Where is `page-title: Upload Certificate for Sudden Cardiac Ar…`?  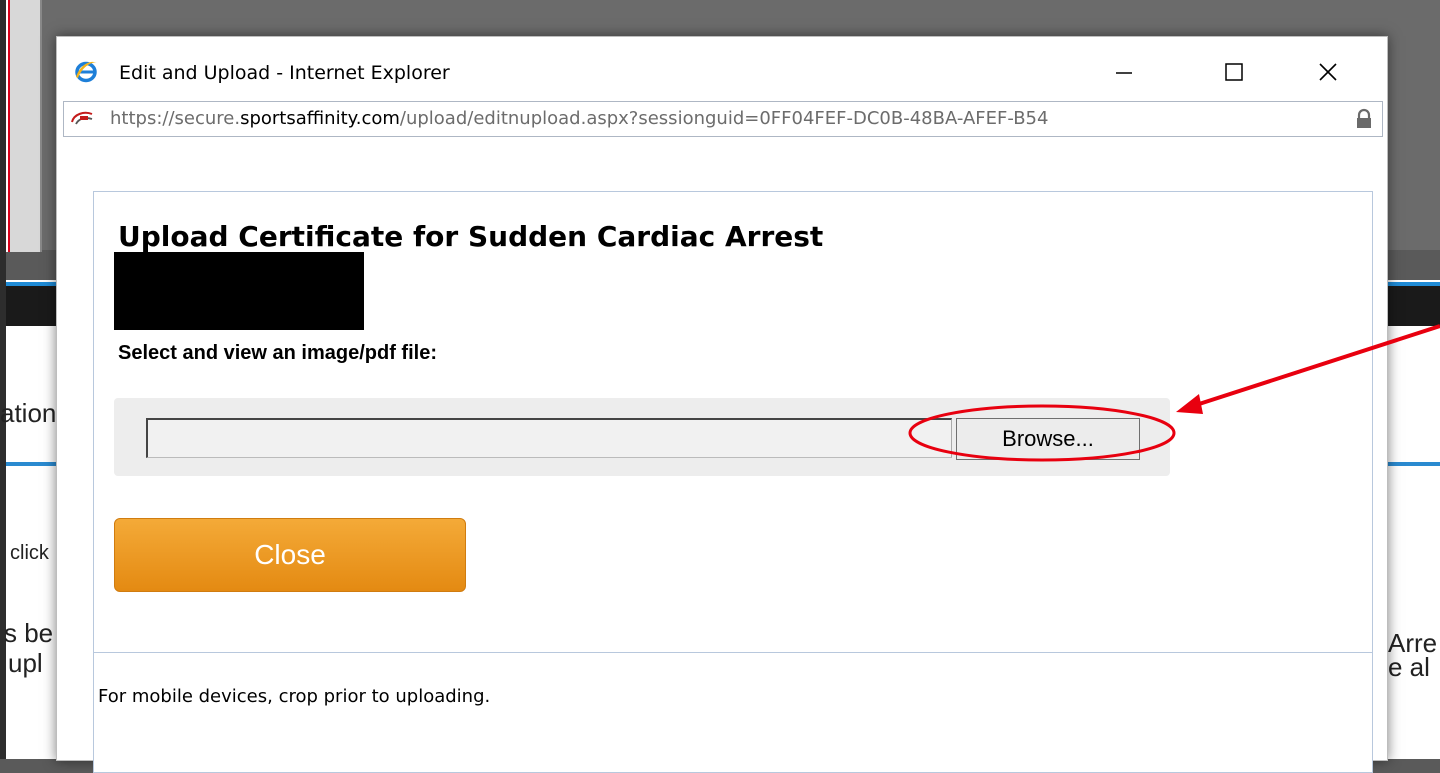 page-title: Upload Certificate for Sudden Cardiac Ar… is located at coordinates (471, 236).